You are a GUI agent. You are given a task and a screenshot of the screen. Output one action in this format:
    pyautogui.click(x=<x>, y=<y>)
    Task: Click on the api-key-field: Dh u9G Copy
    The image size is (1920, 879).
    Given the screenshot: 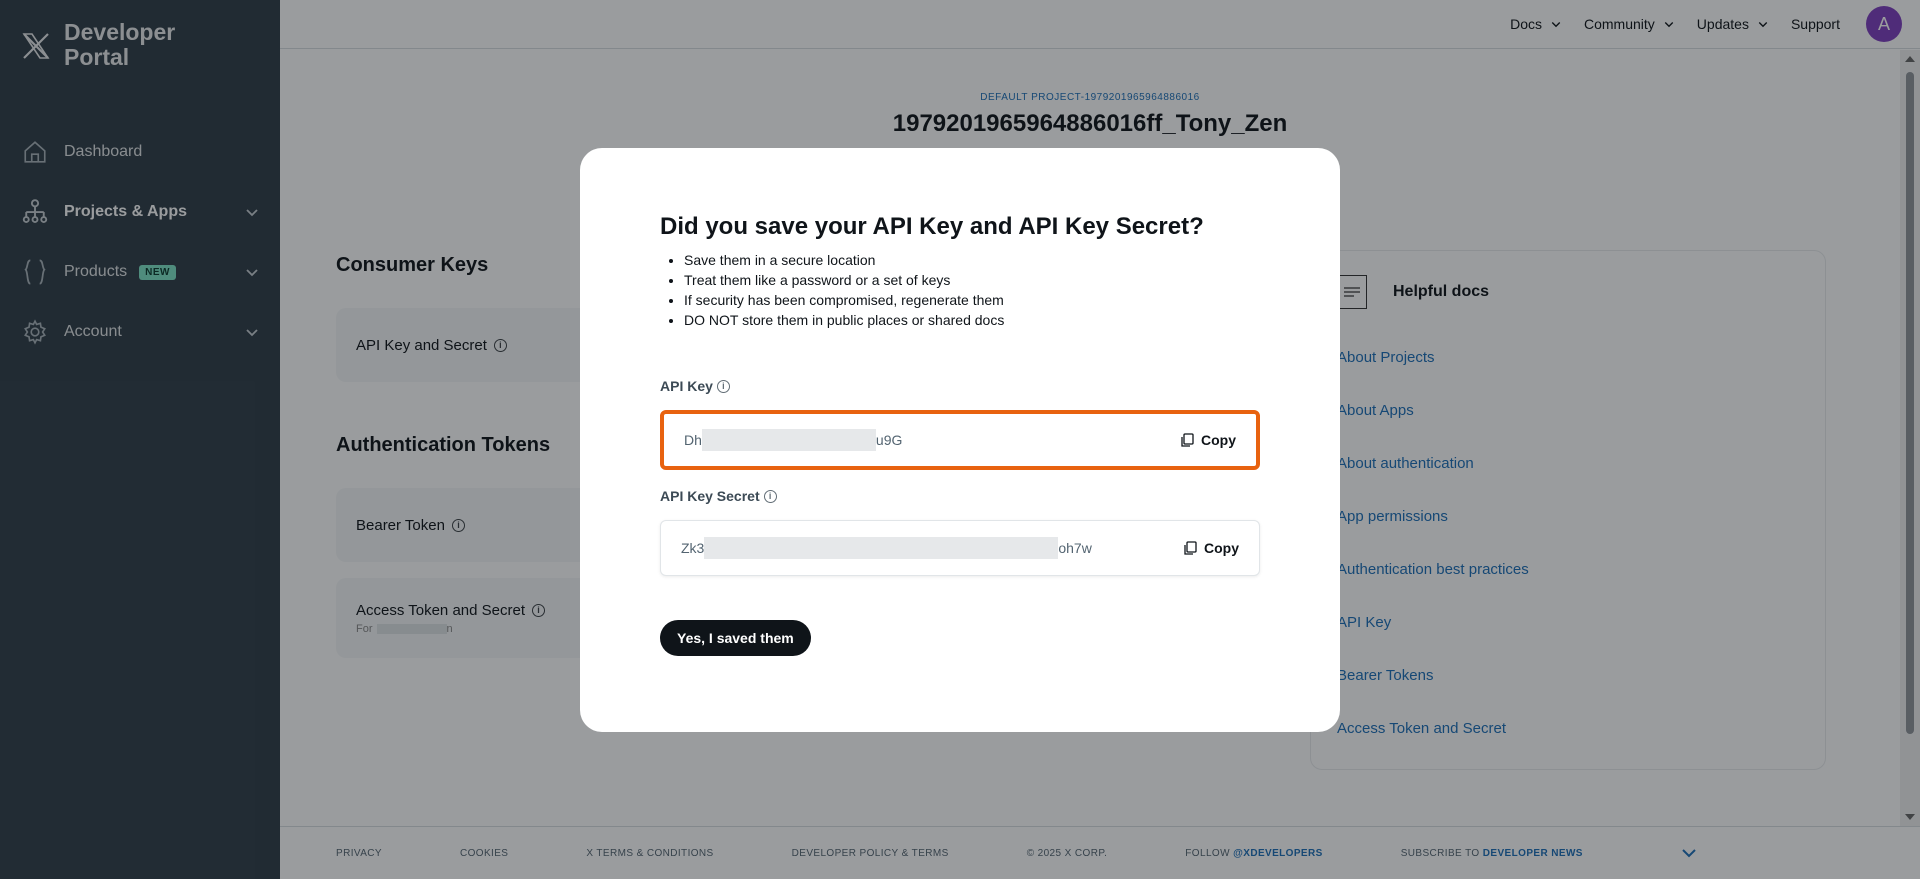 What is the action you would take?
    pyautogui.click(x=960, y=440)
    